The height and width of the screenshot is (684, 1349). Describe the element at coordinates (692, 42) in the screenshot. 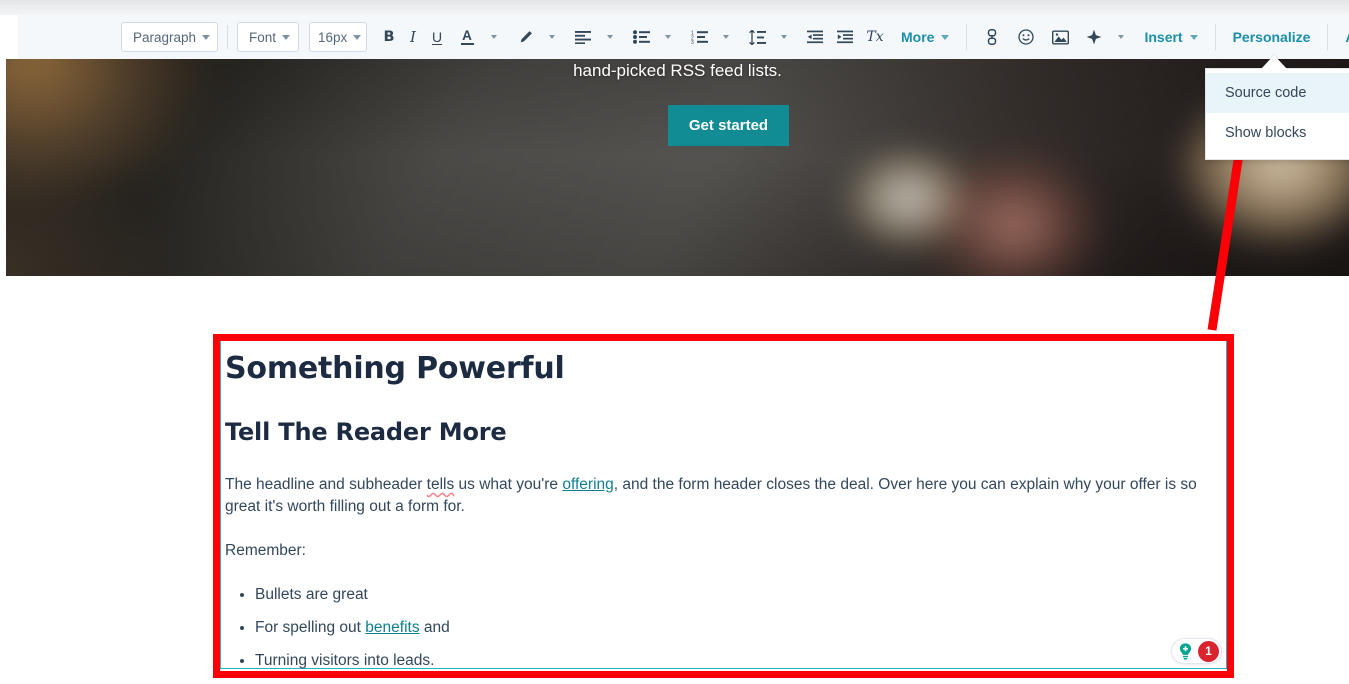

I see `svg-text: 3` at that location.